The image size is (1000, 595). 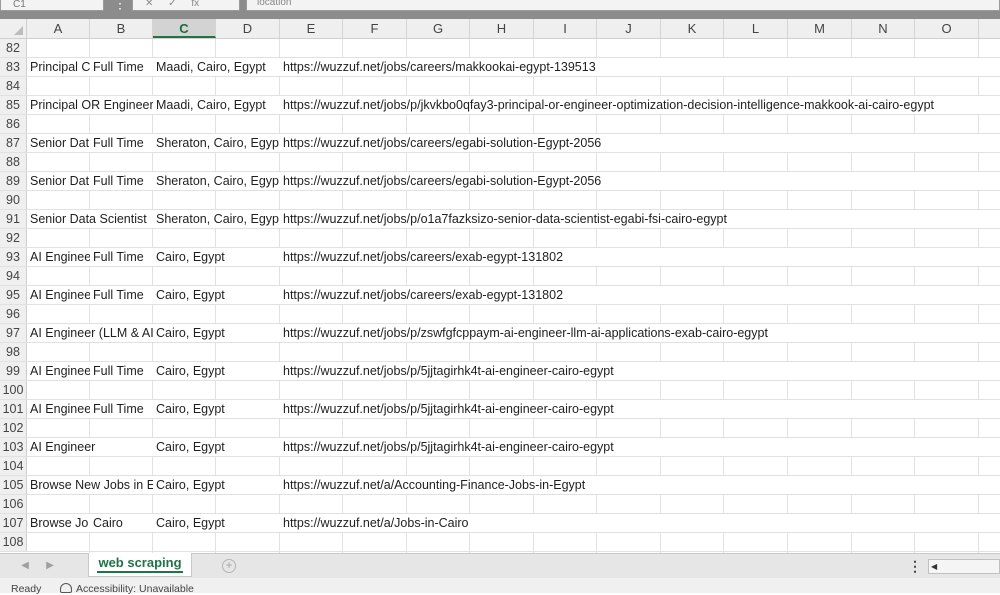 I want to click on row-header: 85, so click(x=13, y=105).